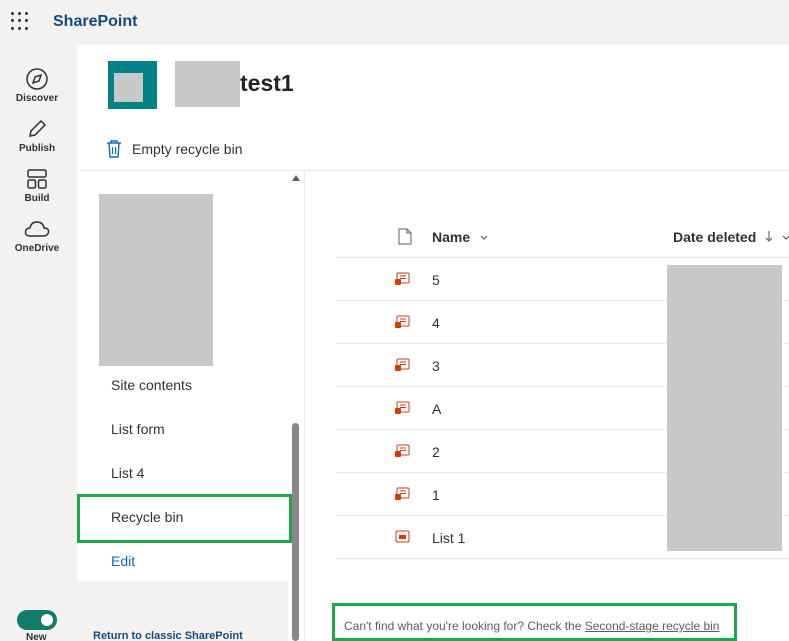 The width and height of the screenshot is (789, 641). I want to click on suite-header: SharePoint, so click(394, 22).